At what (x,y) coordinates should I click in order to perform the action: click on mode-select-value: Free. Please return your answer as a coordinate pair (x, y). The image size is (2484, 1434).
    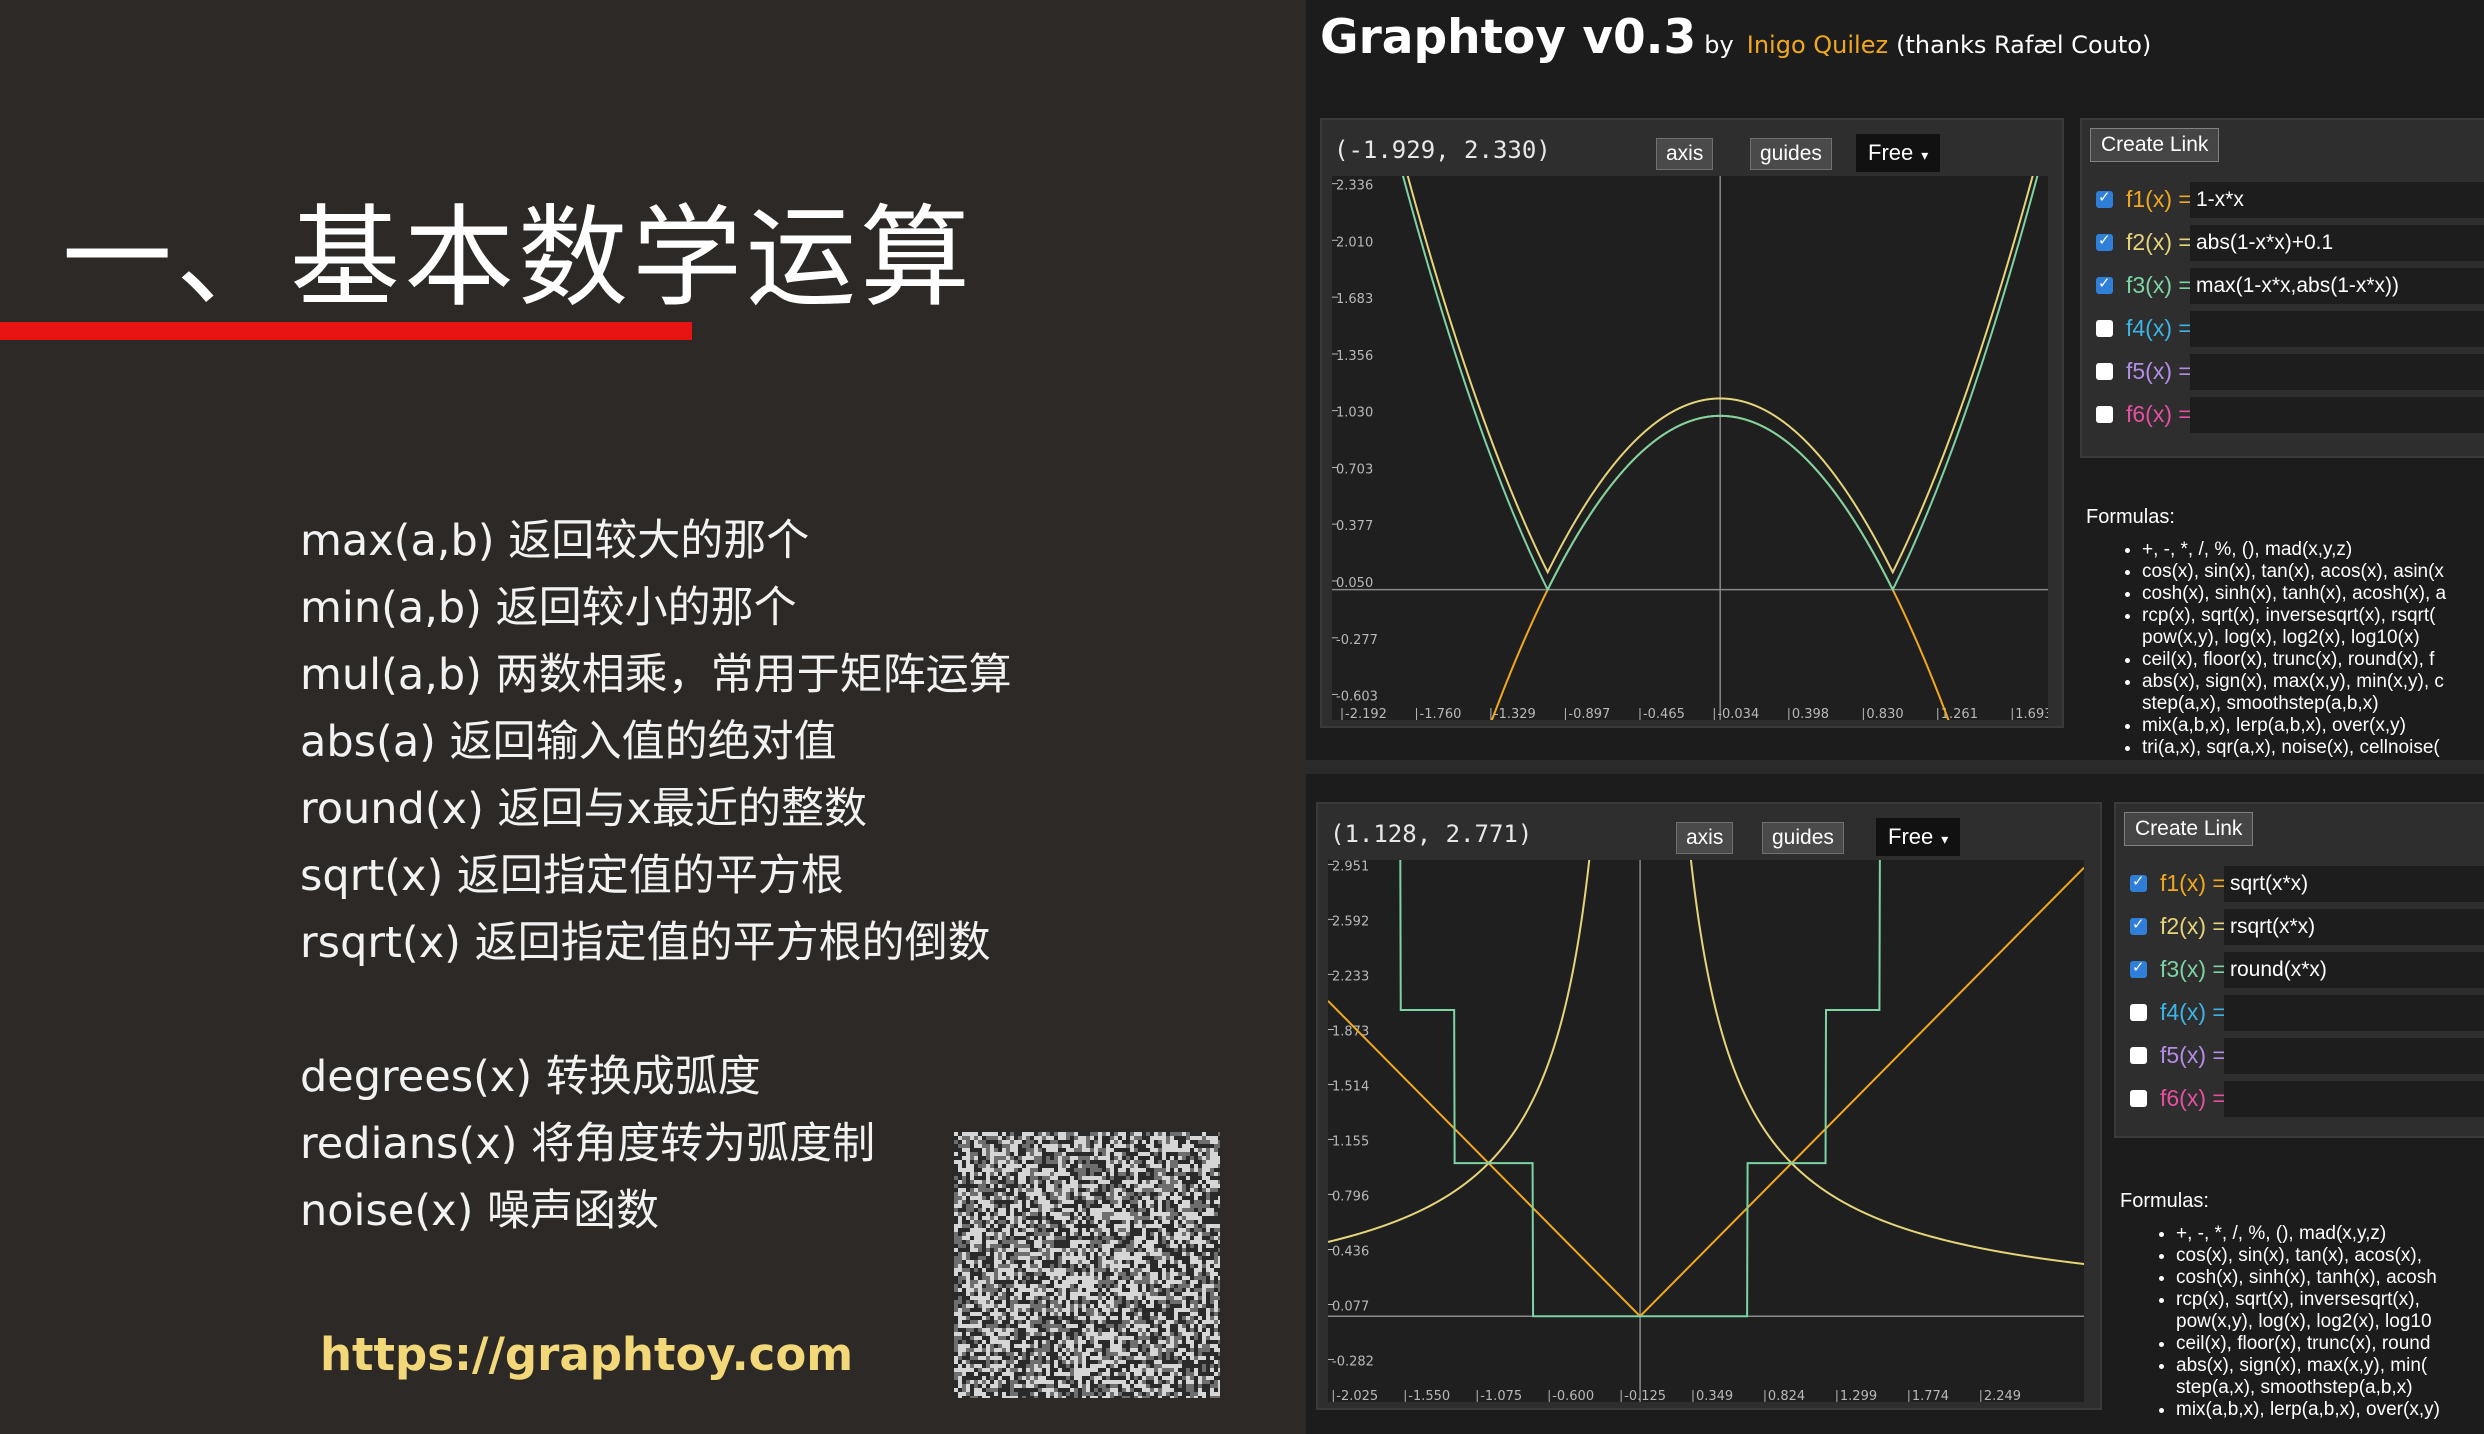
    Looking at the image, I should click on (1891, 152).